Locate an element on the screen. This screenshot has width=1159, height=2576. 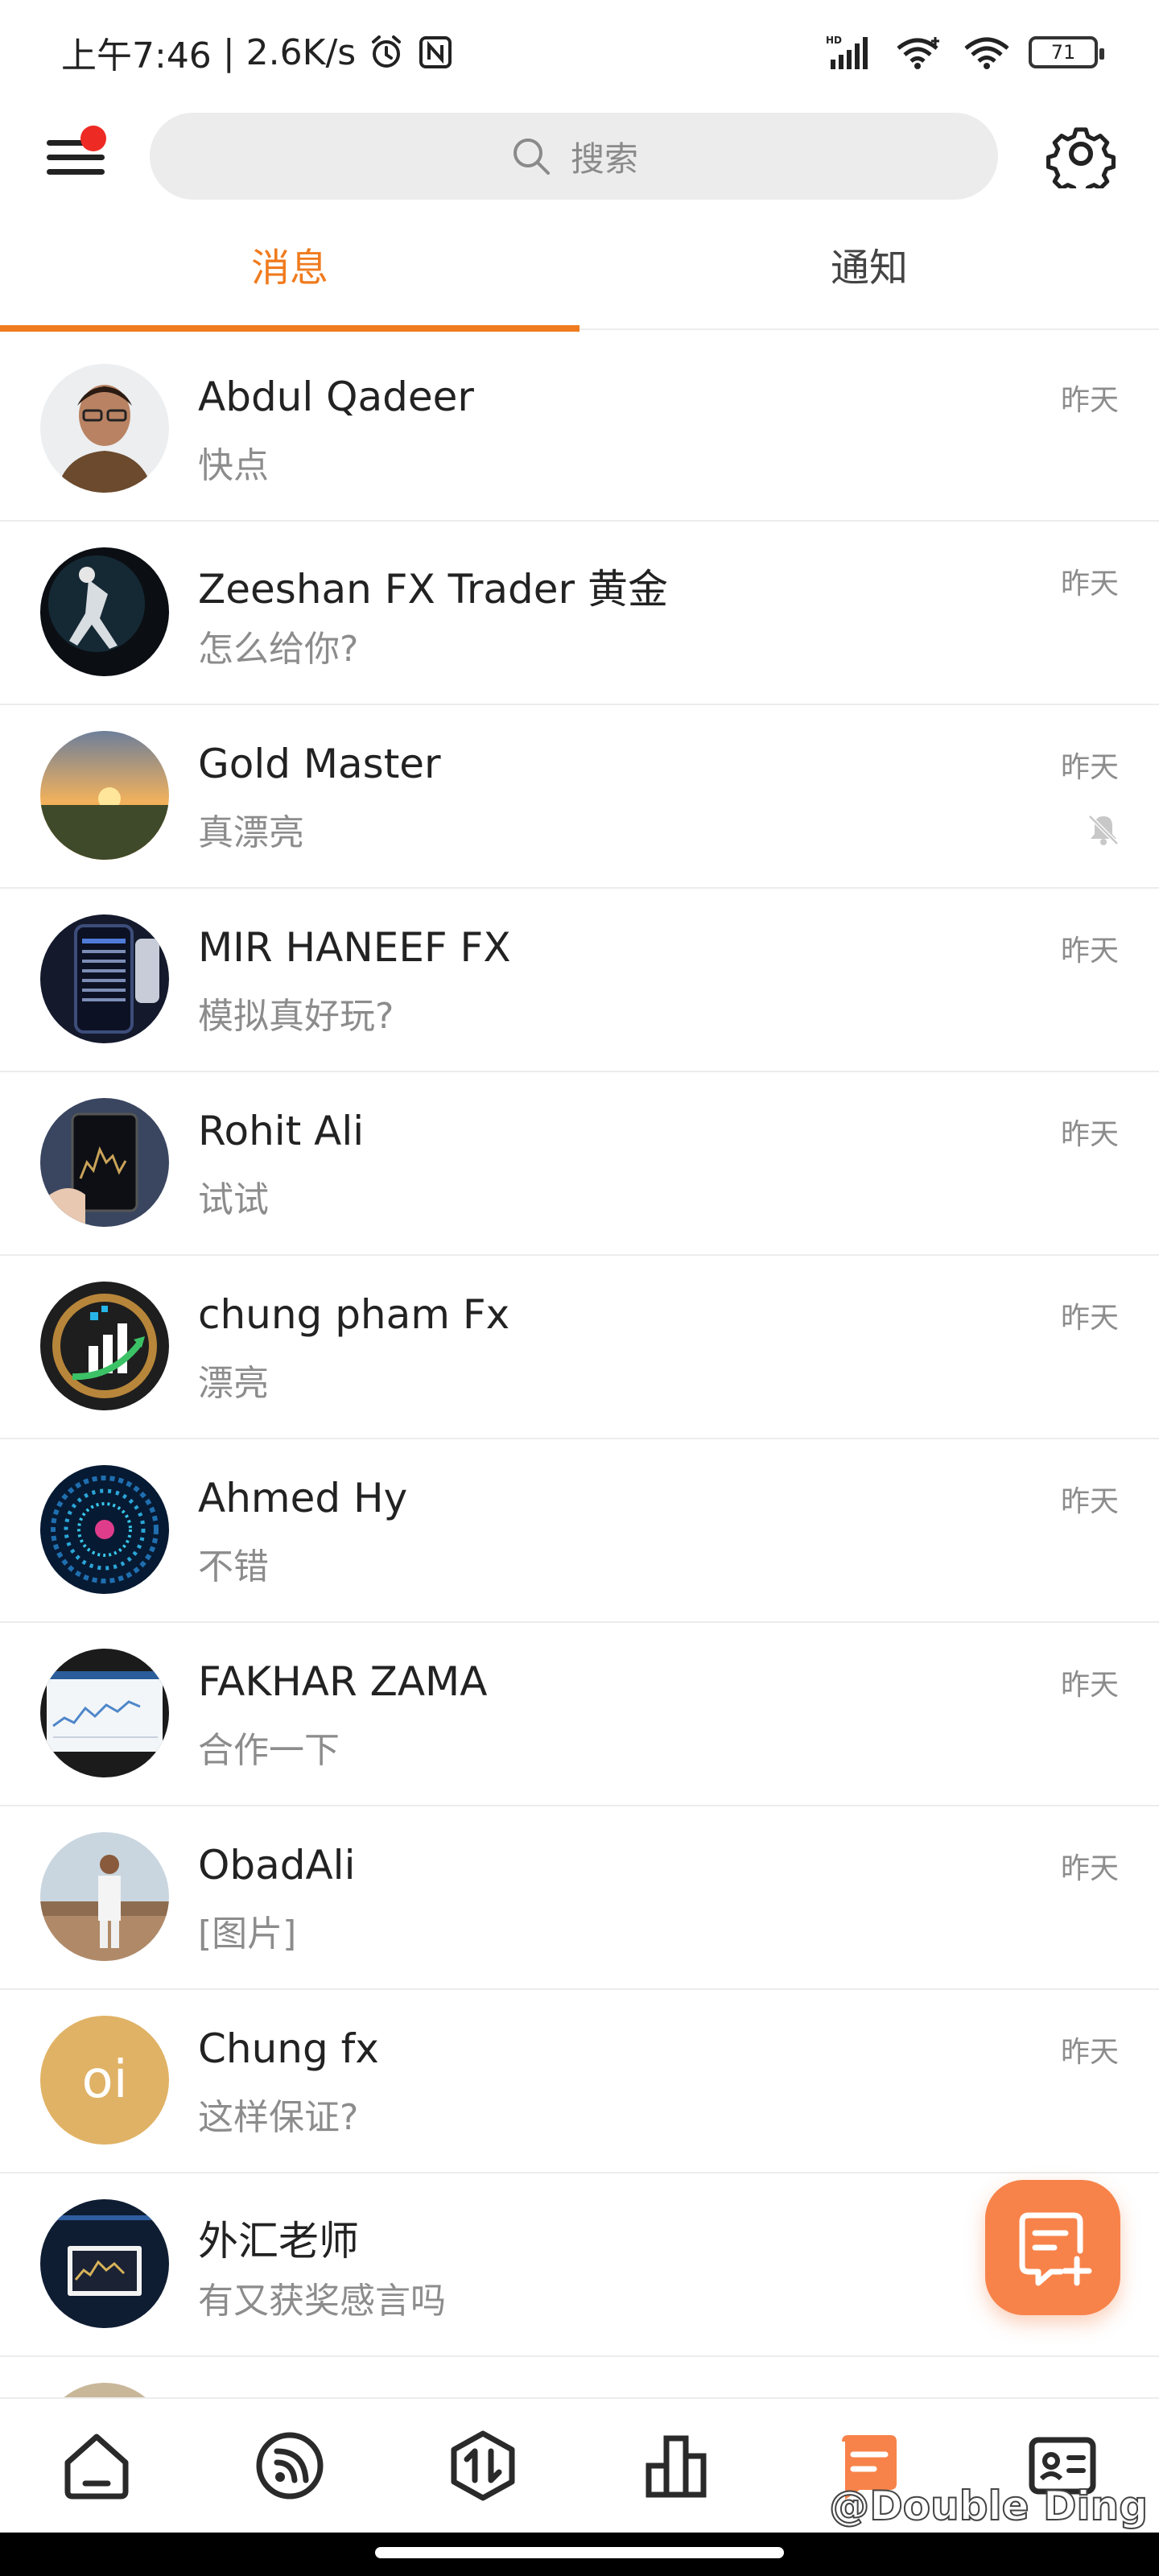
settings-button is located at coordinates (1081, 158).